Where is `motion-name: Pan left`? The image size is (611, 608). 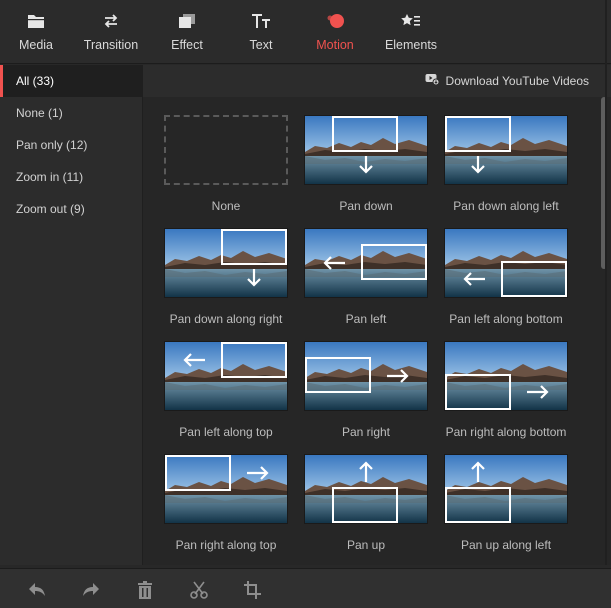 motion-name: Pan left is located at coordinates (366, 319).